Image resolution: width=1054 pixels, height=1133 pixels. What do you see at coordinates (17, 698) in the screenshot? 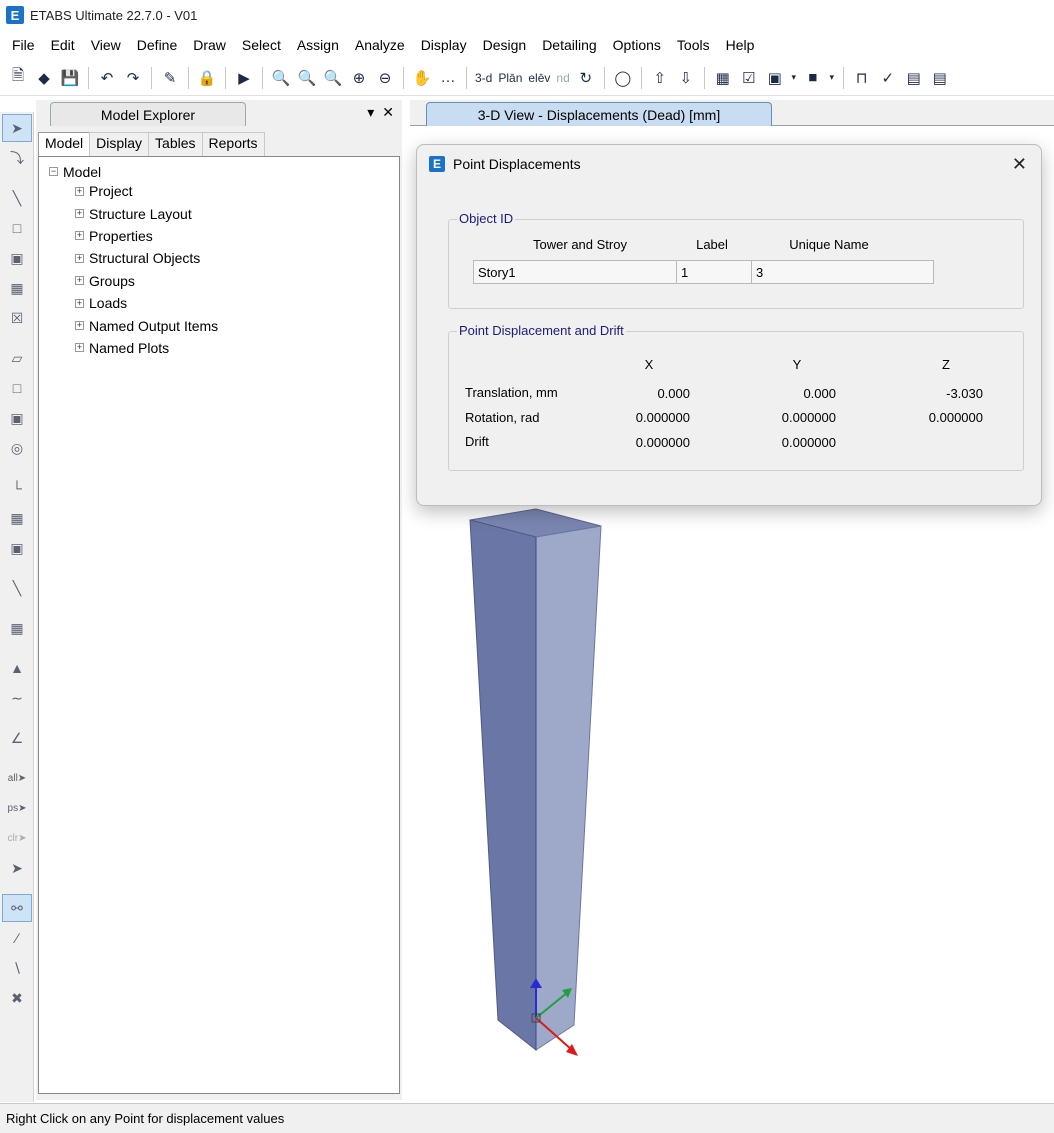
I see `draw-tendon-icon: ∼` at bounding box center [17, 698].